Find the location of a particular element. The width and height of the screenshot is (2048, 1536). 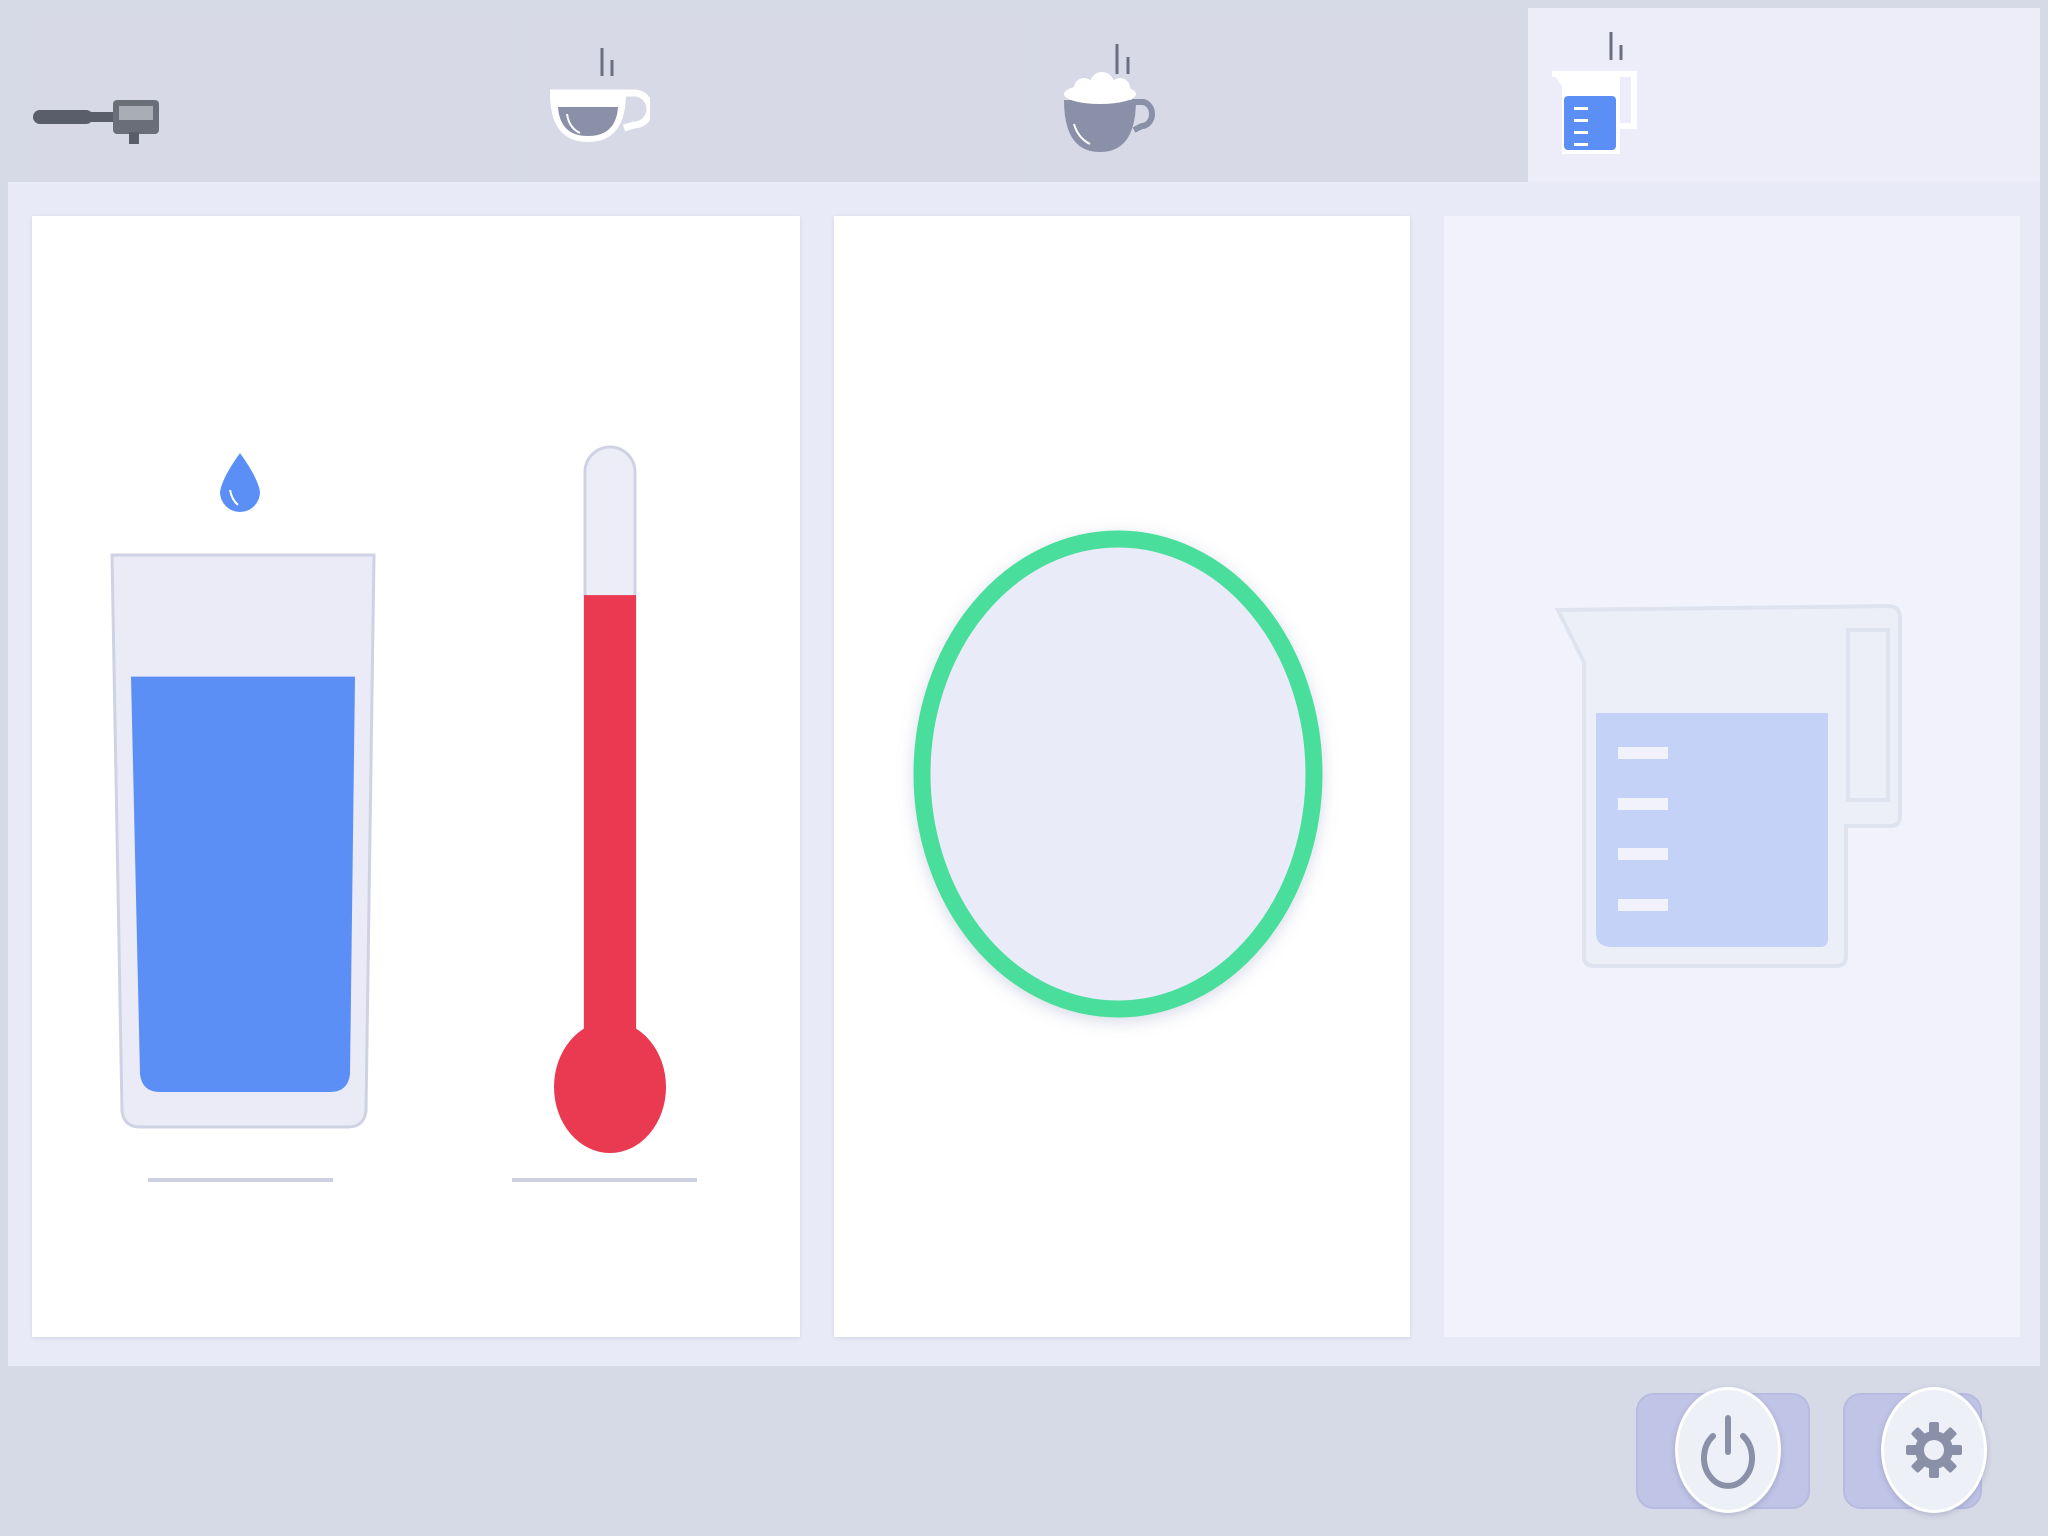

power-icon is located at coordinates (1728, 1452).